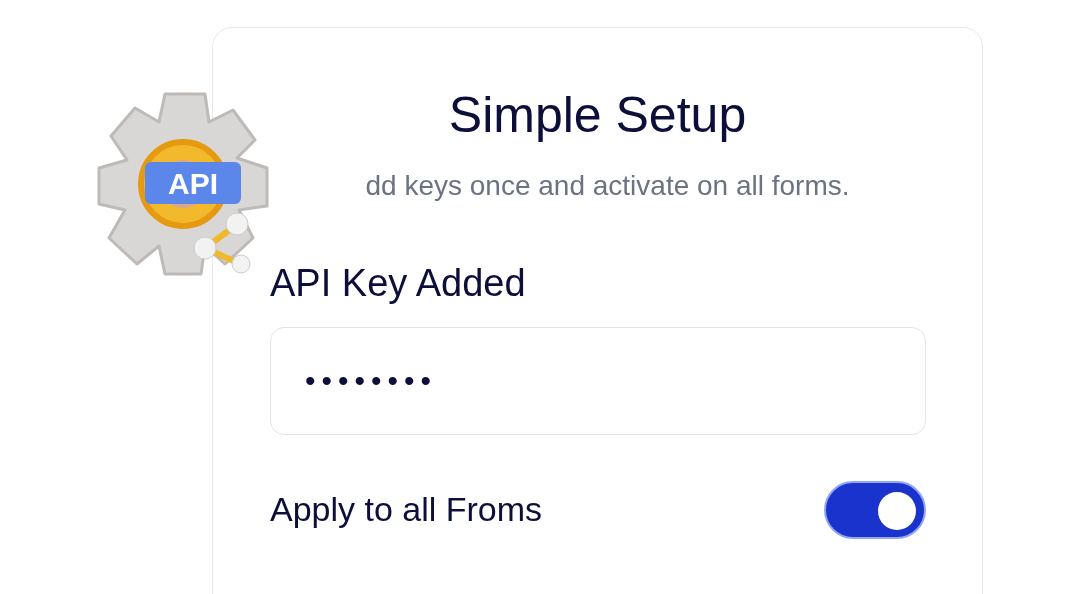  I want to click on toggle-label: Apply to all Froms, so click(406, 510).